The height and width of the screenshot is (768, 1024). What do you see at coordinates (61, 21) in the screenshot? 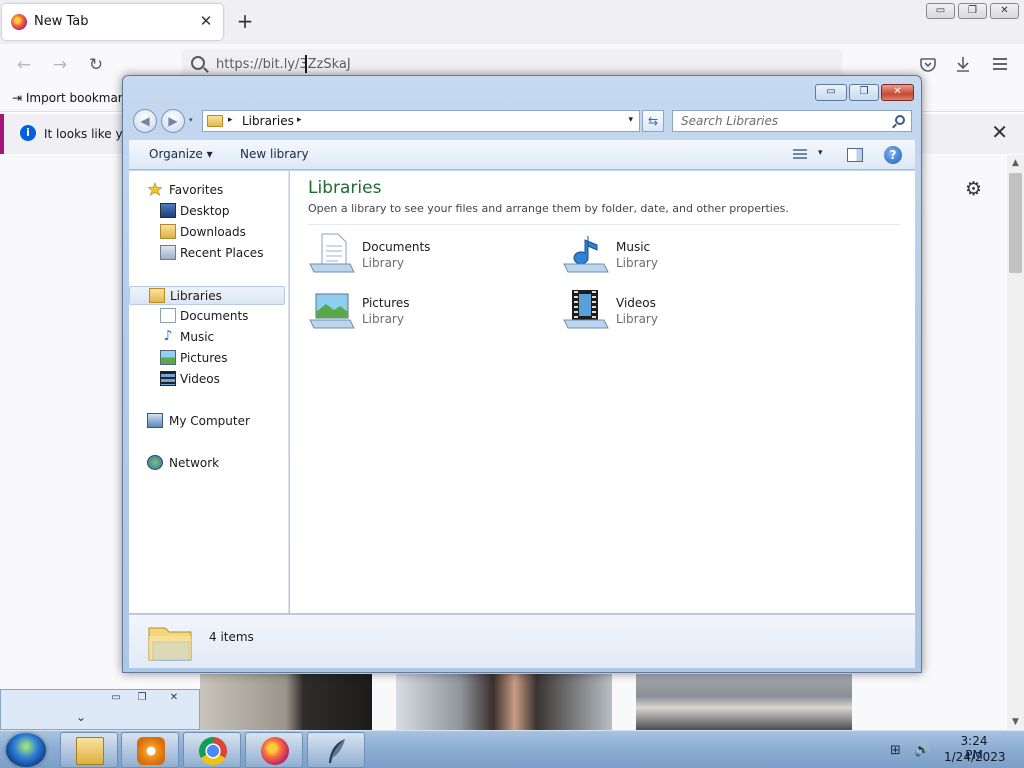
I see `tab-title: New Tab` at bounding box center [61, 21].